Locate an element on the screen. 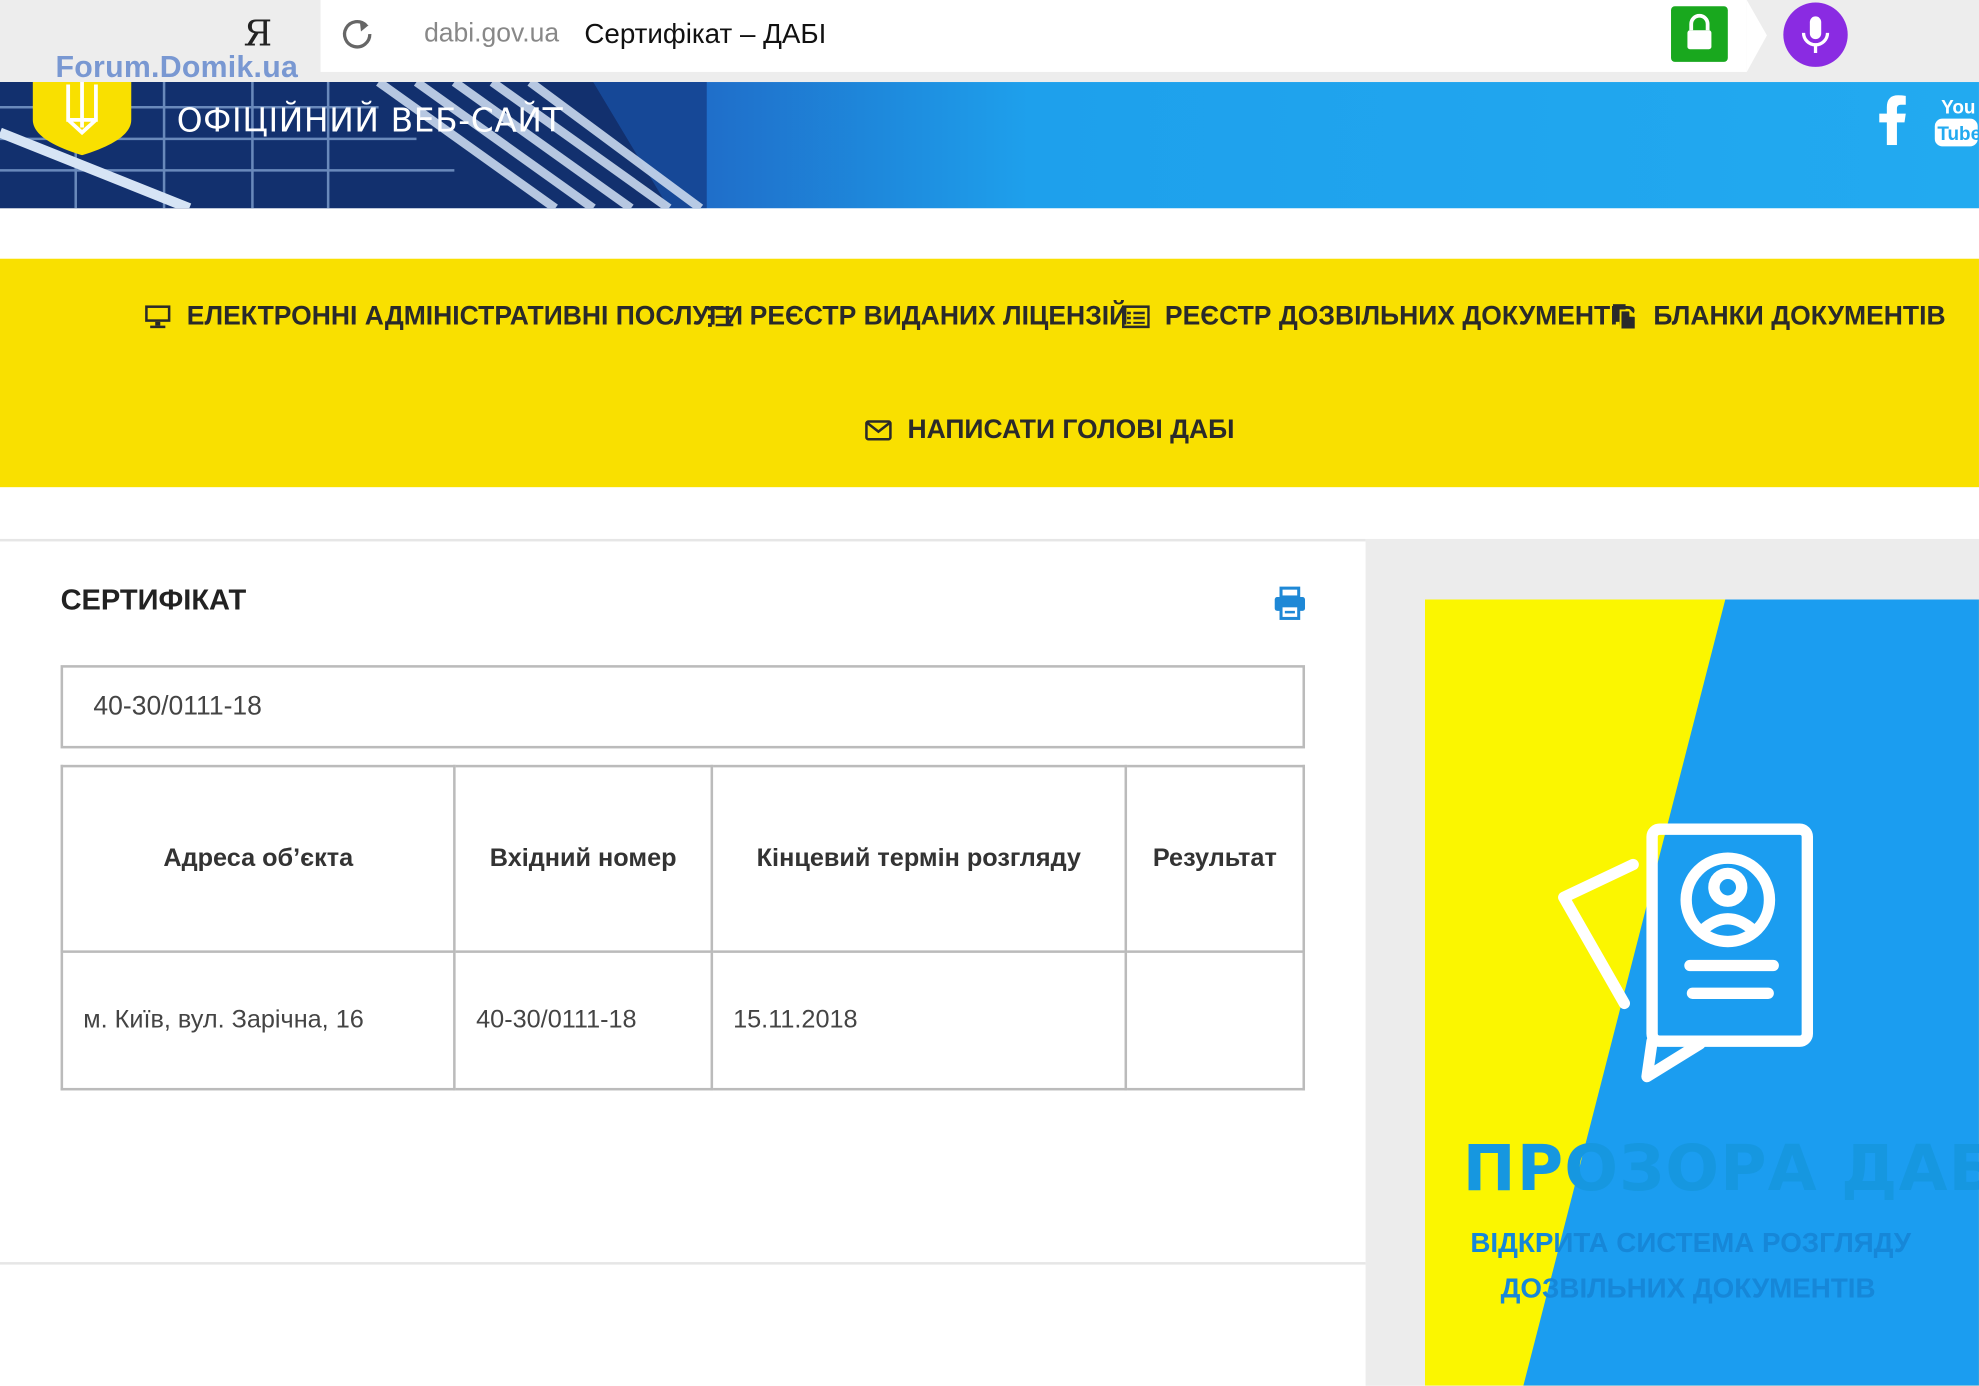  copy-docs-icon is located at coordinates (1624, 317).